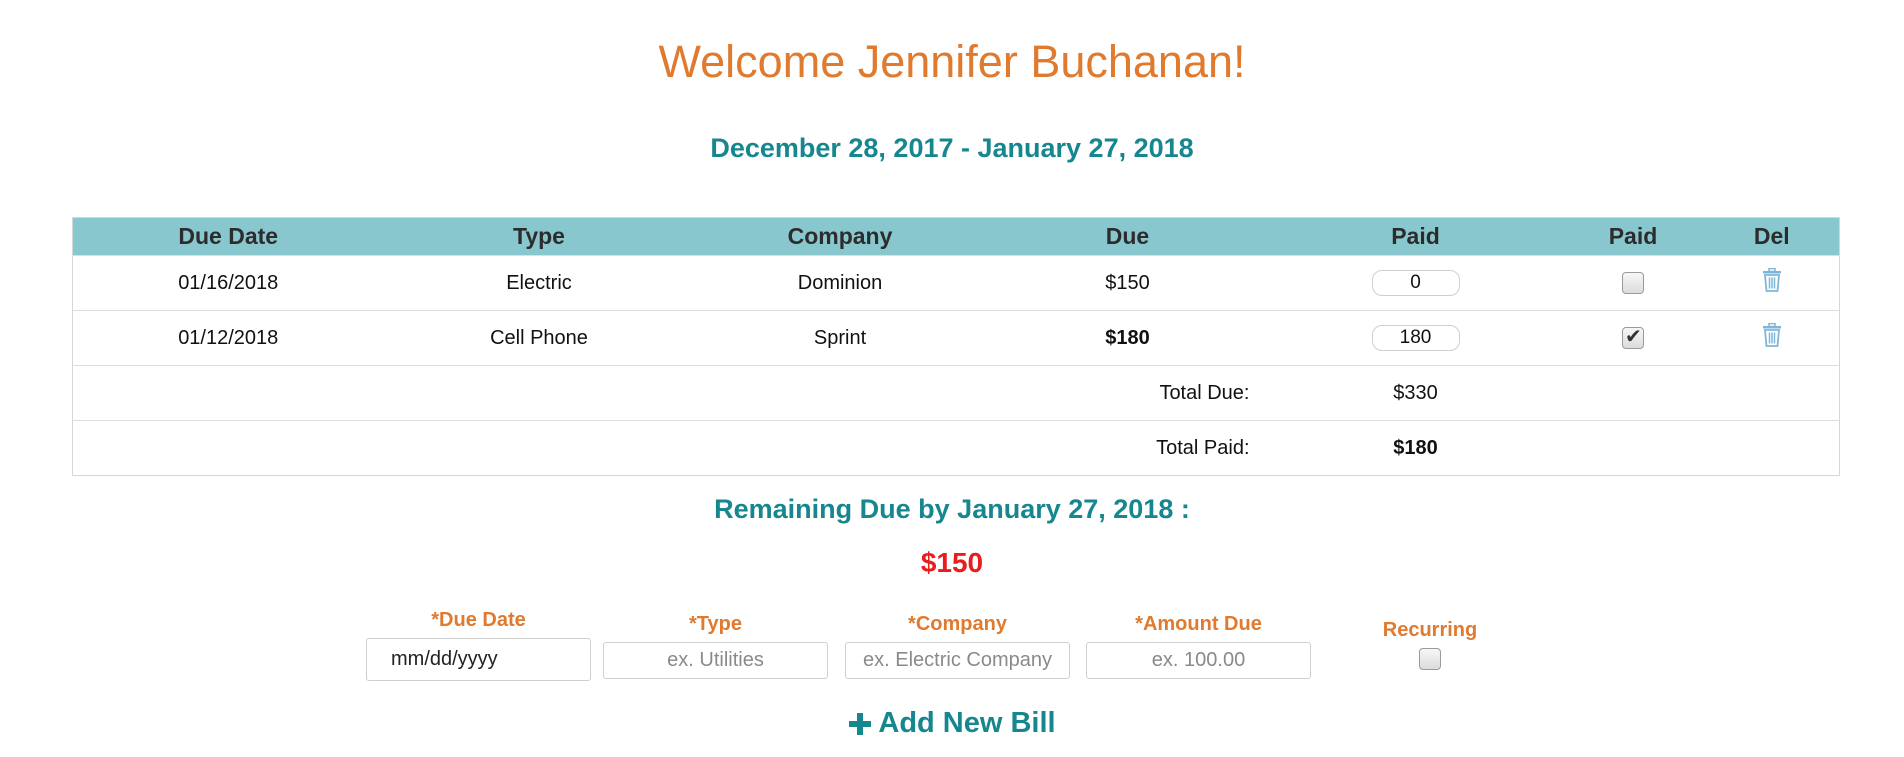 The width and height of the screenshot is (1904, 757). I want to click on paid-checkbox: ✔, so click(1633, 338).